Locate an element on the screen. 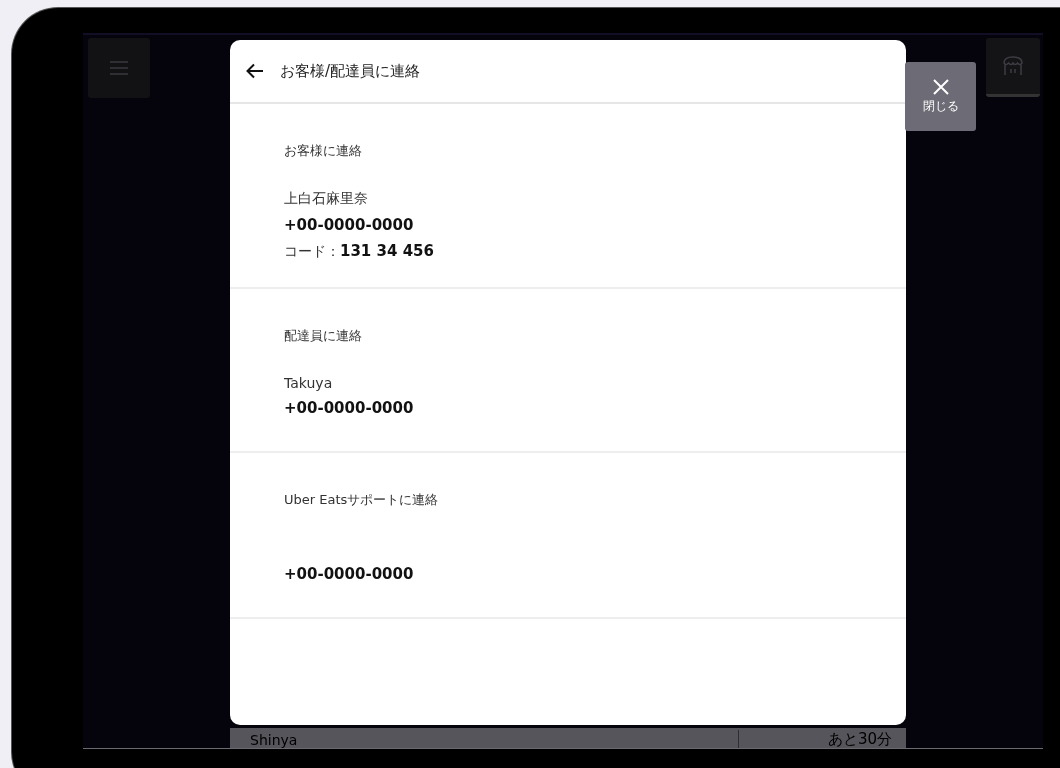 The width and height of the screenshot is (1060, 768). section-heading: Uber Eatsサポートに連絡 is located at coordinates (362, 500).